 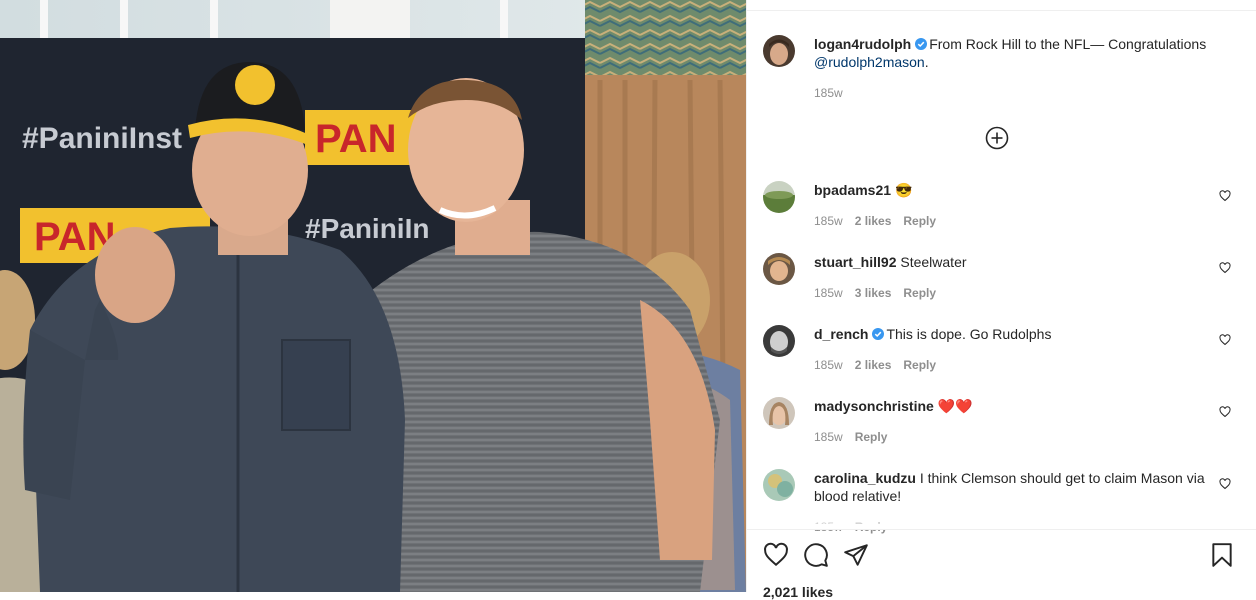 What do you see at coordinates (855, 262) in the screenshot?
I see `comment-username: stuart_hill92` at bounding box center [855, 262].